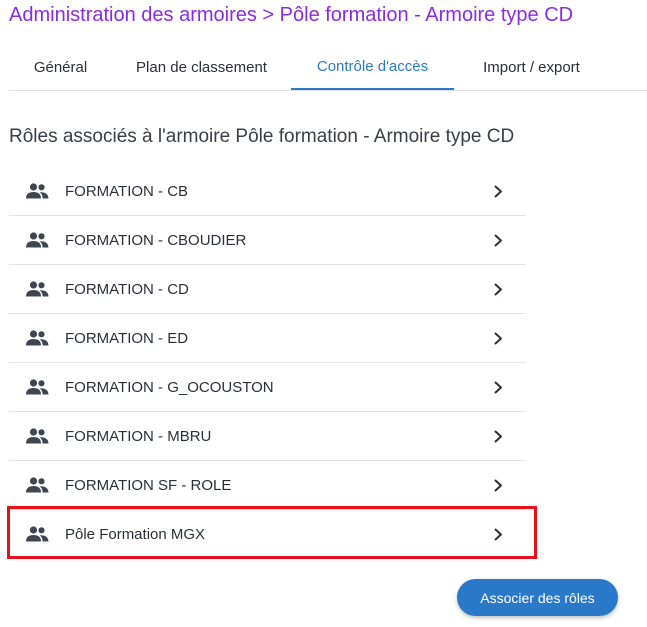 The height and width of the screenshot is (627, 647). I want to click on role-label: FORMATION - CBOUDIER, so click(156, 240).